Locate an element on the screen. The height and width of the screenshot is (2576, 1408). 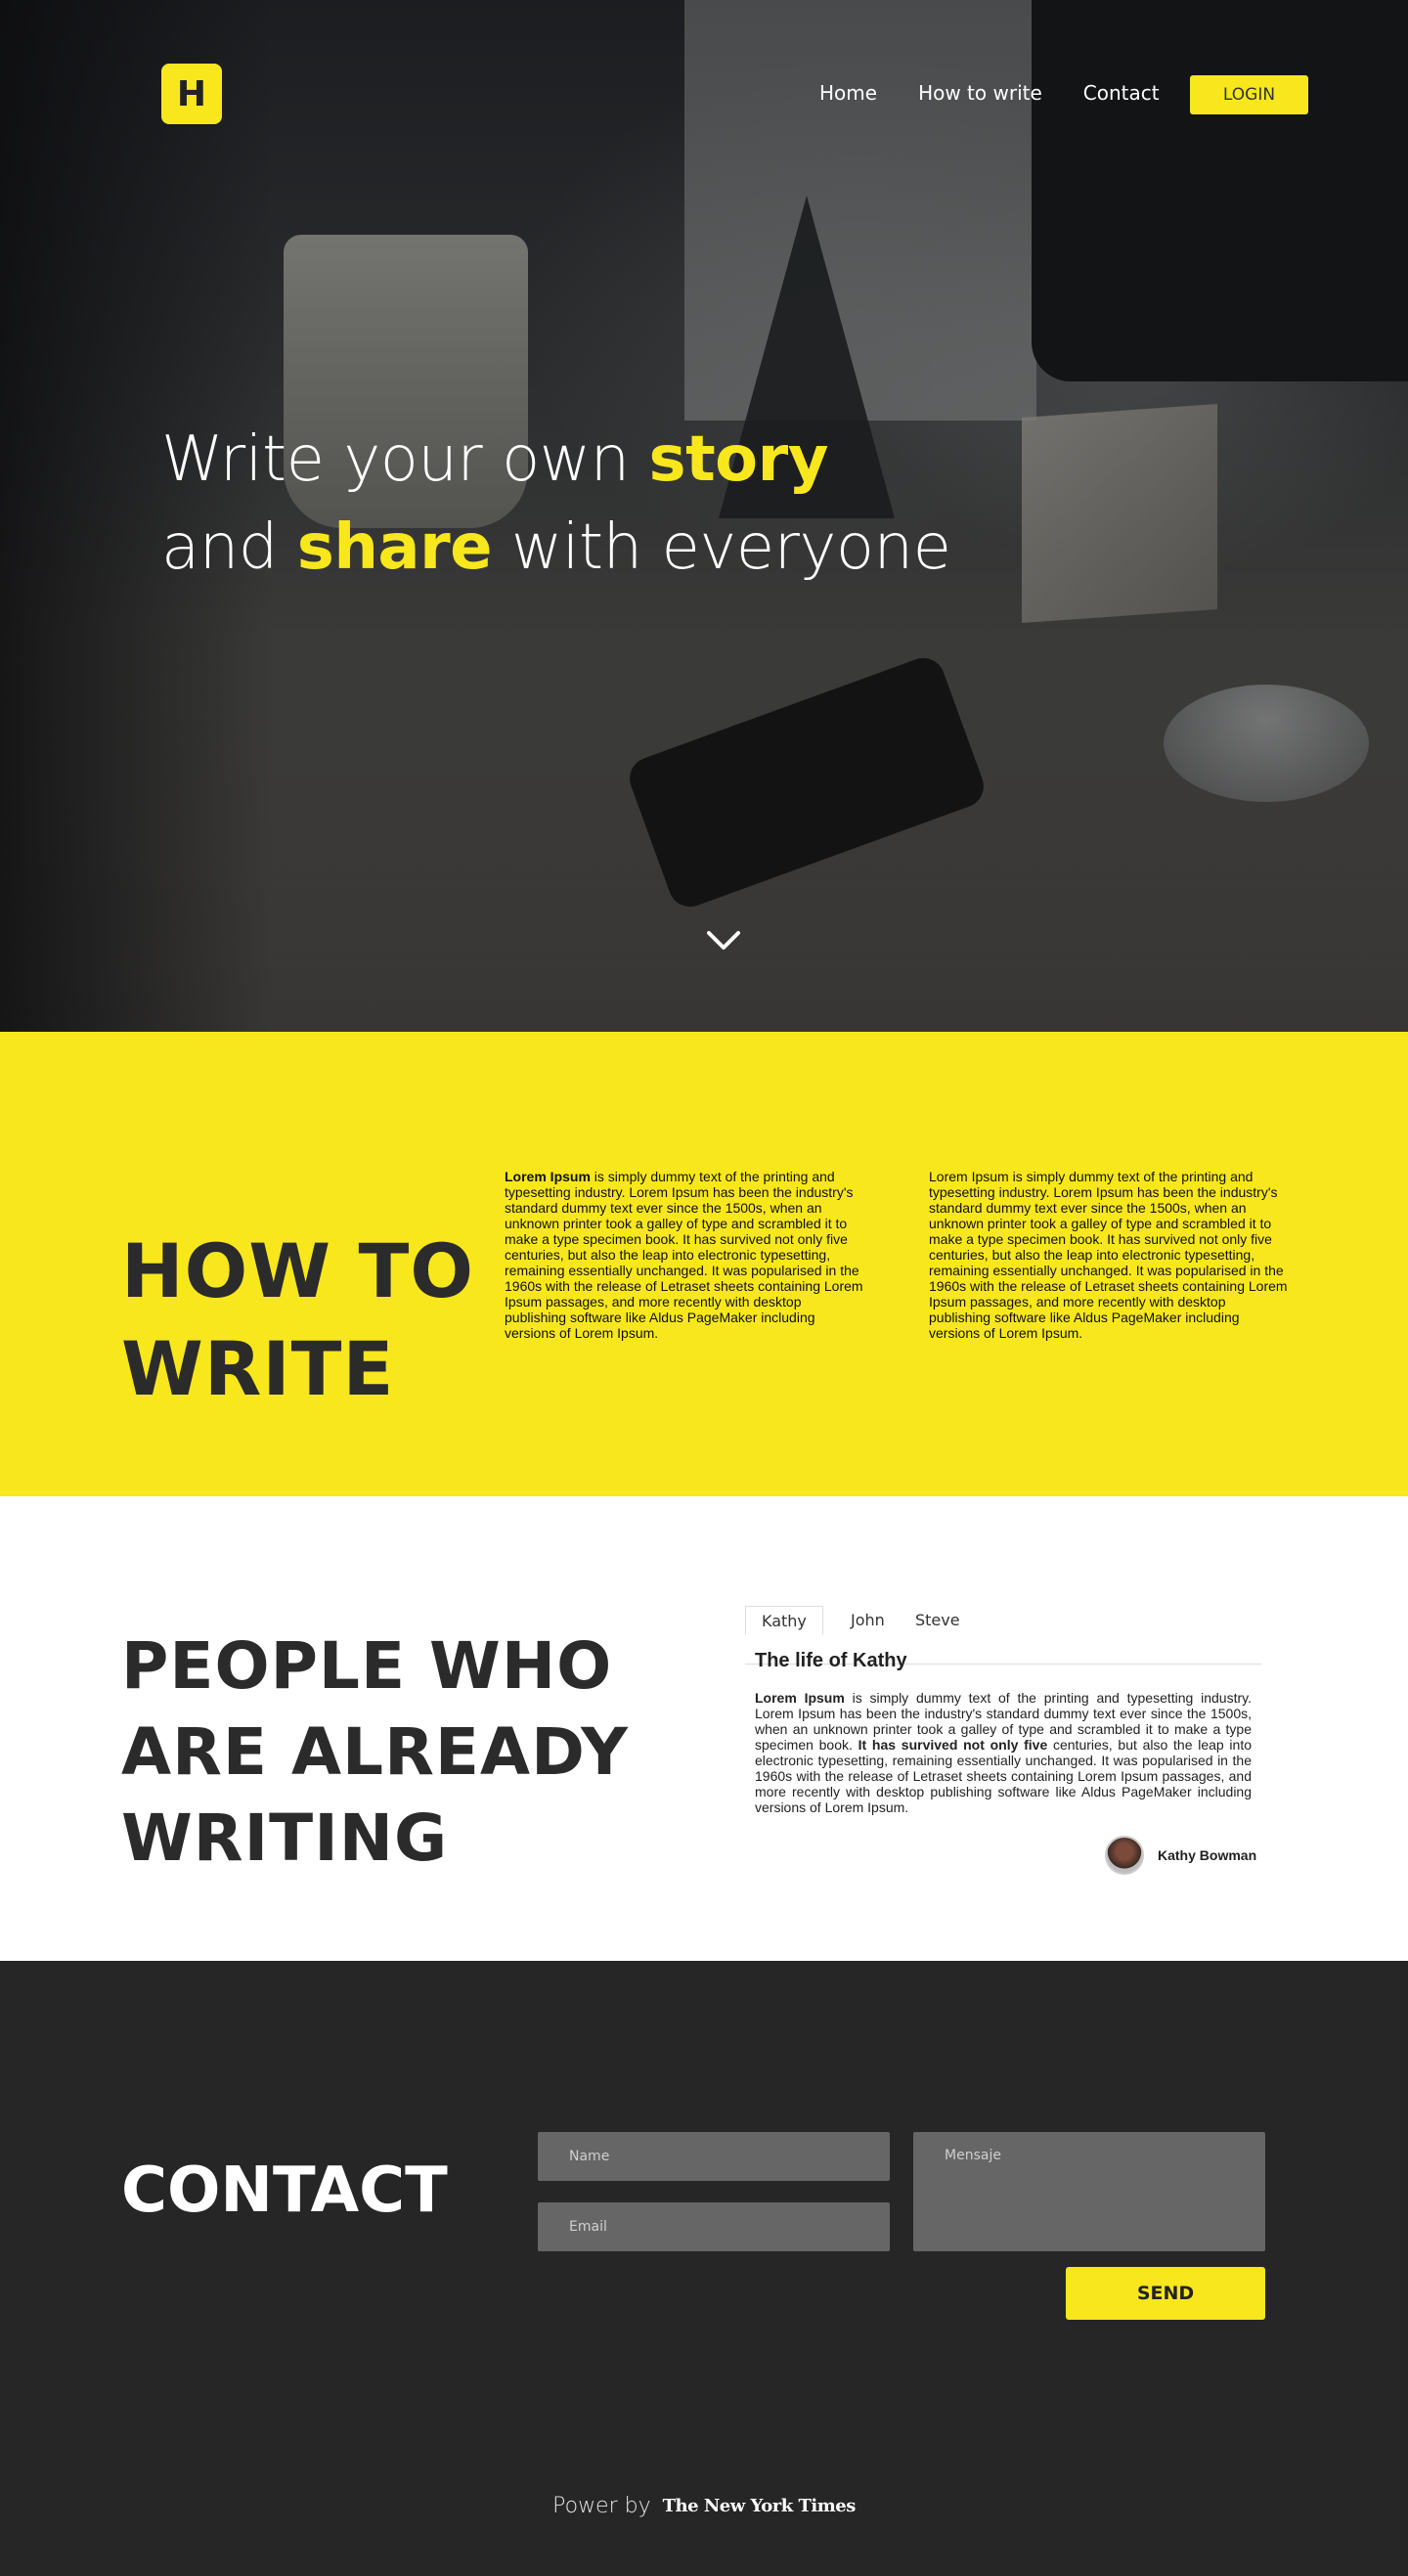
story-author: Kathy Bowman is located at coordinates (1180, 1855).